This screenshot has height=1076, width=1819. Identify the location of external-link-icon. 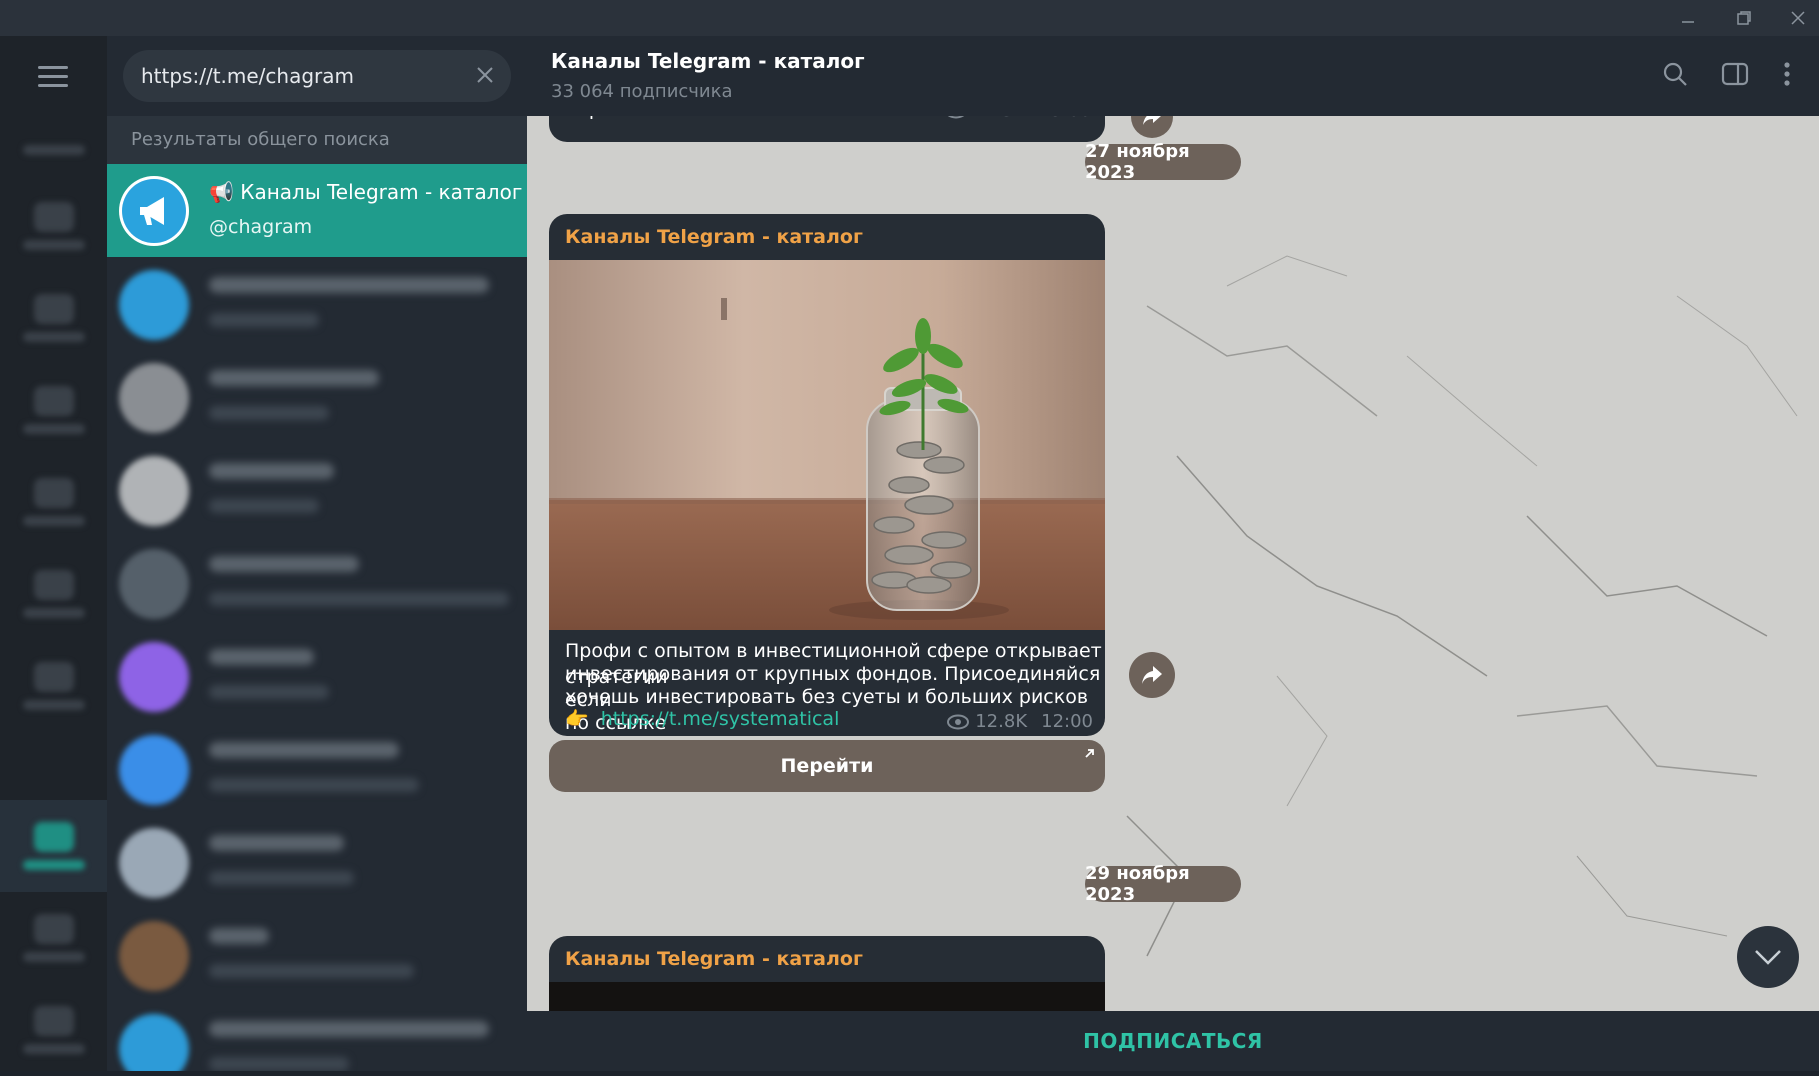
(1089, 753).